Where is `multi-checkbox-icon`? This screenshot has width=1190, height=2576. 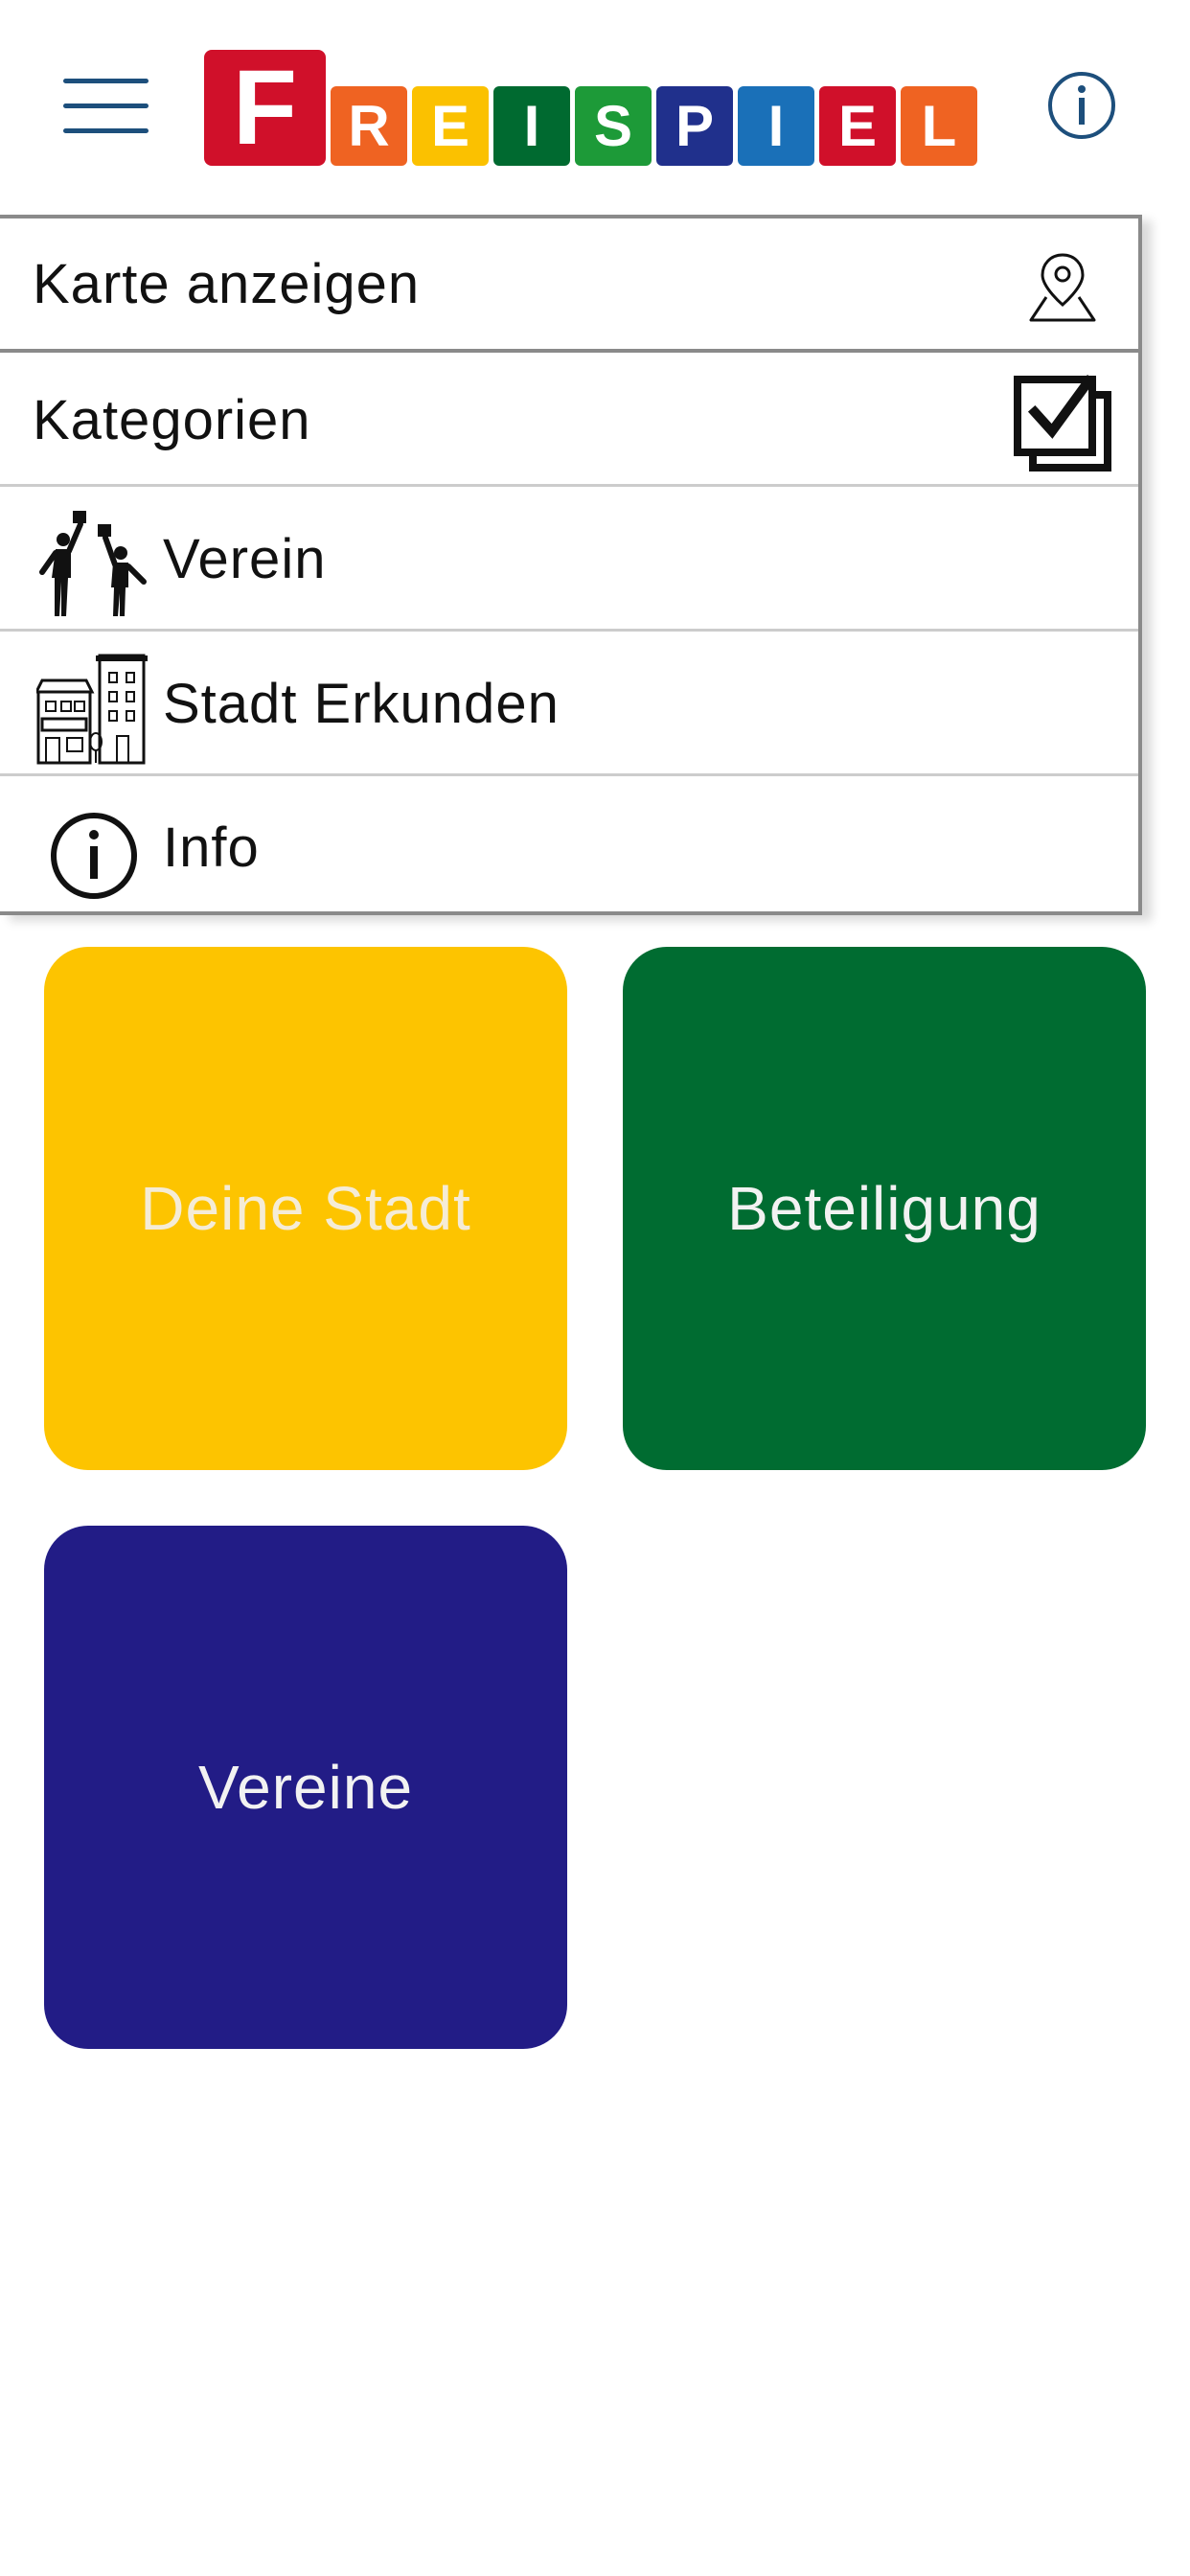
multi-checkbox-icon is located at coordinates (1064, 423).